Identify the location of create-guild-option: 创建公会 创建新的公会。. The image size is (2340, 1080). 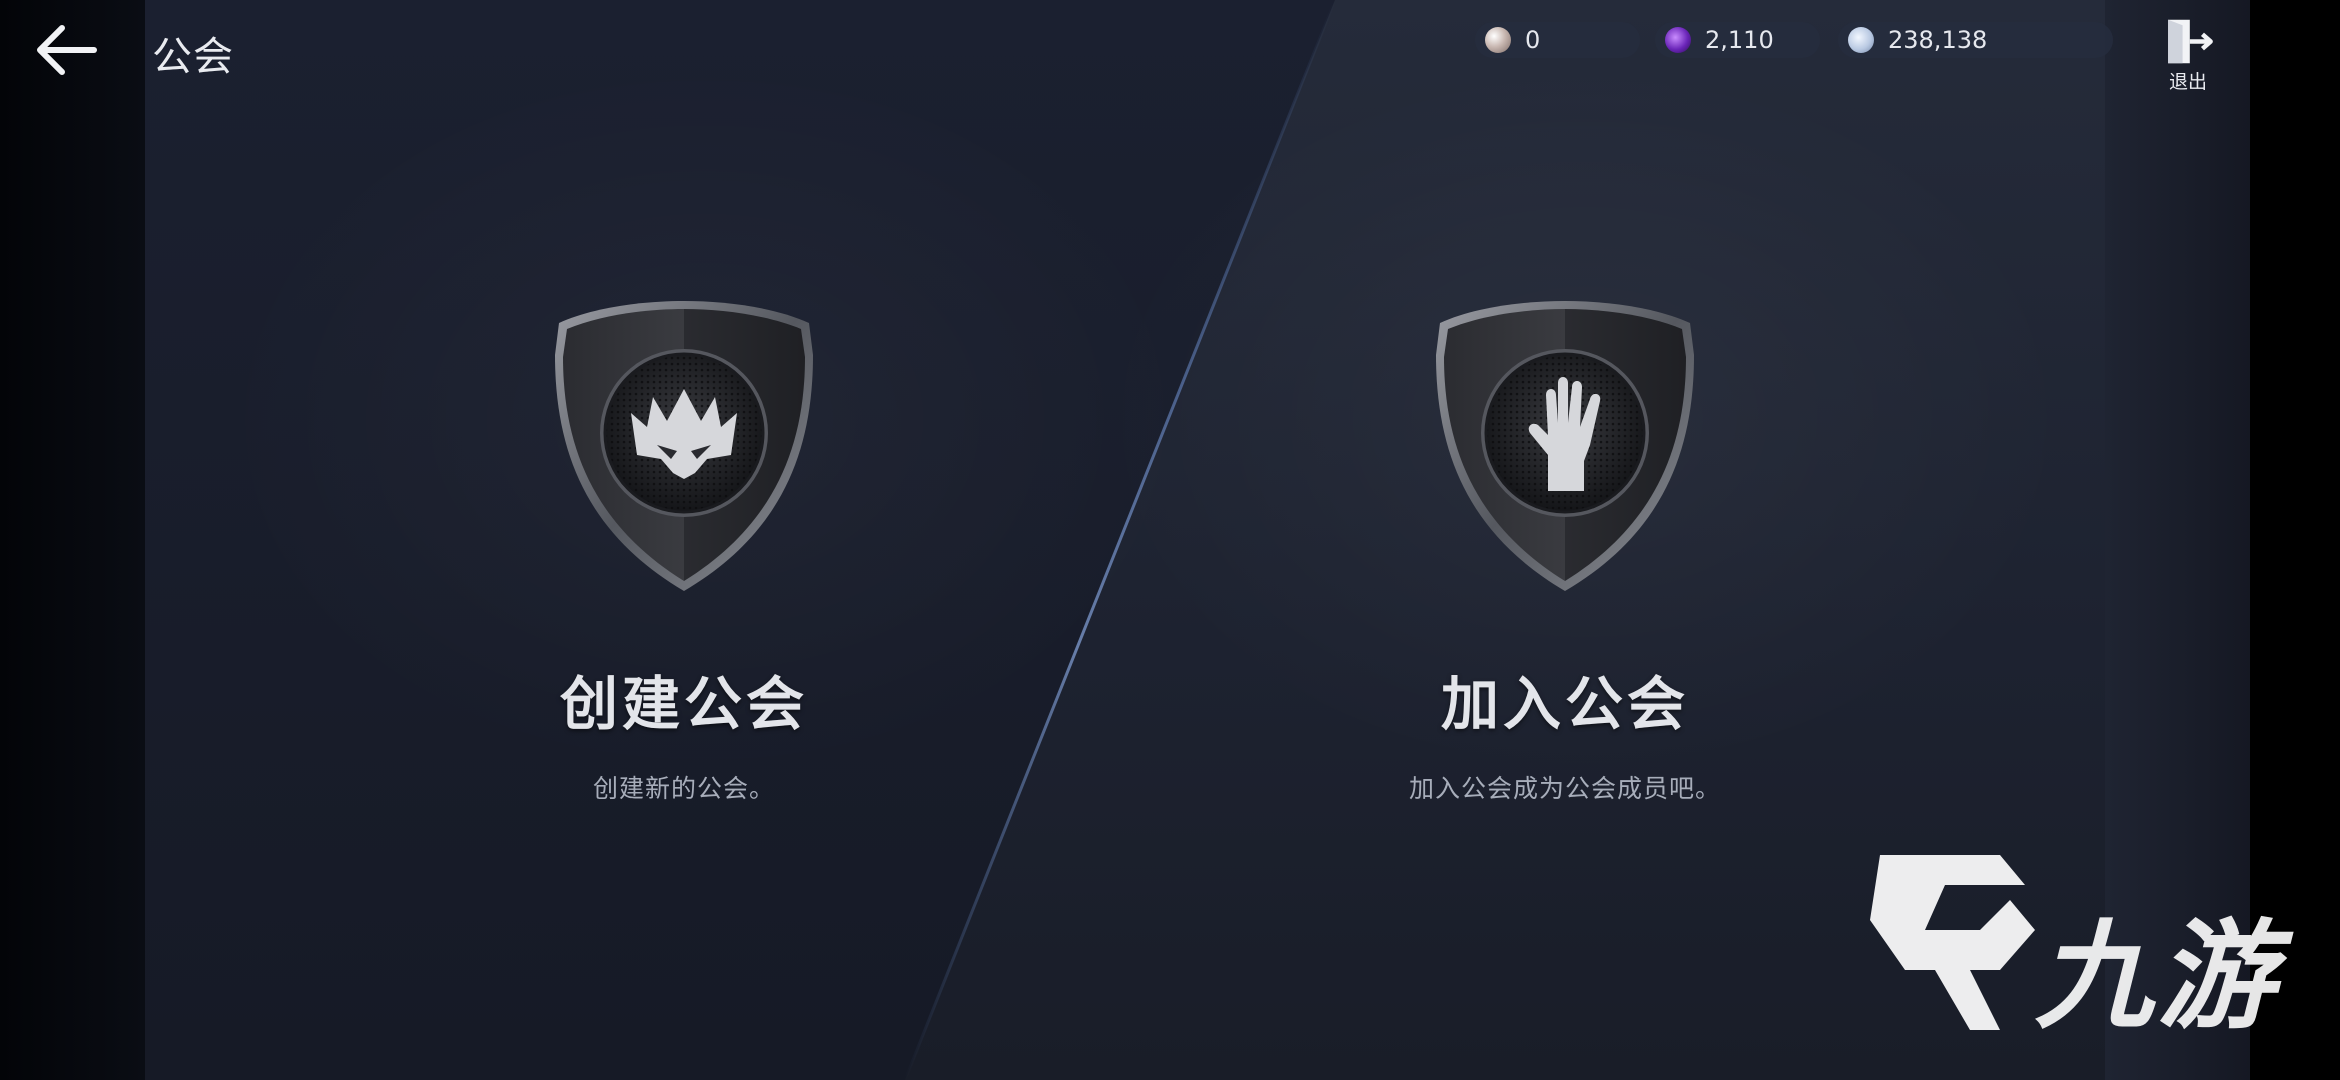
(684, 555).